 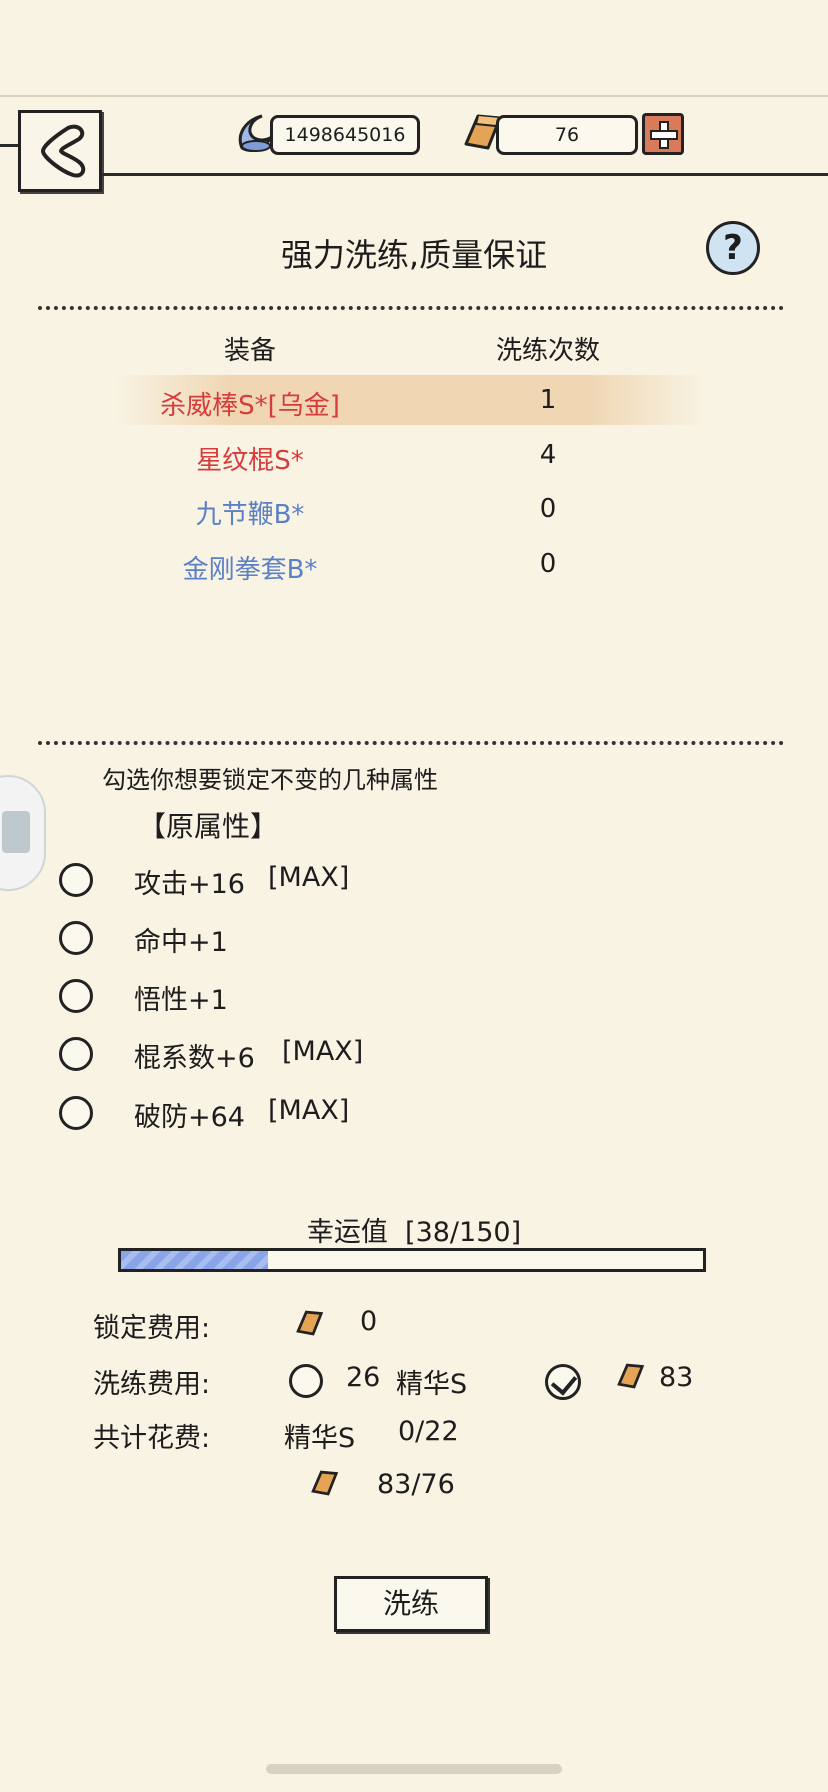 I want to click on silver-currency-value: 1498645016, so click(x=345, y=135).